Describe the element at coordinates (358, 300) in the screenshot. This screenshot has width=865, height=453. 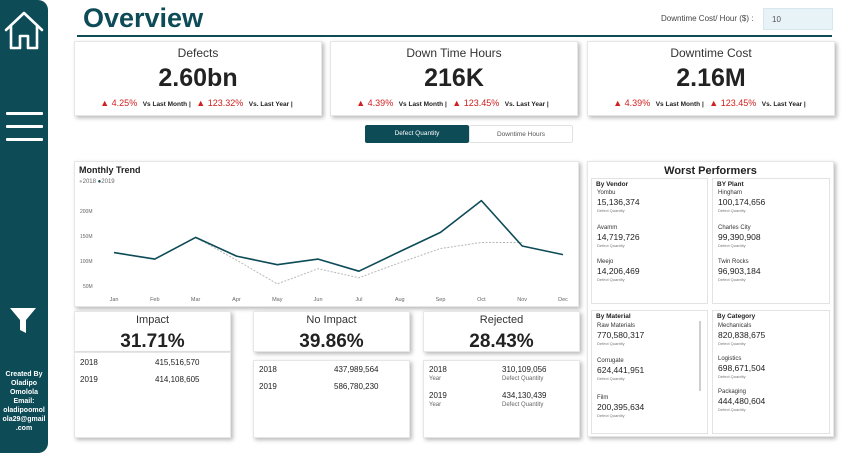
I see `x-tick-label: Jul` at that location.